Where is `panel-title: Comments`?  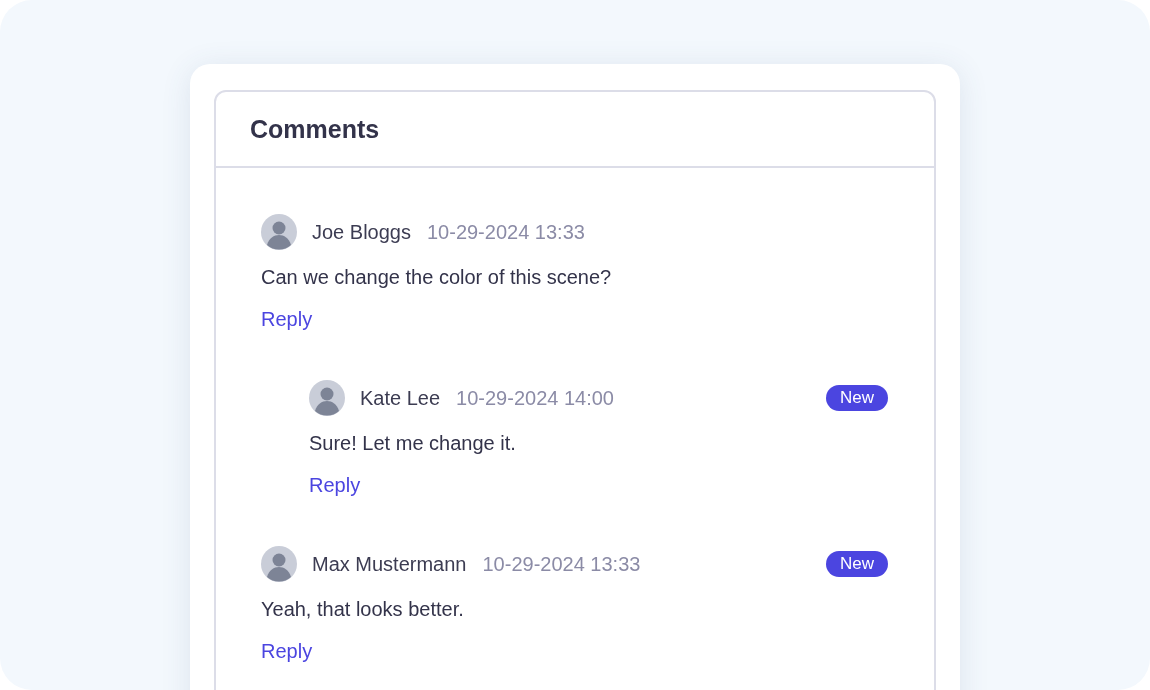
panel-title: Comments is located at coordinates (315, 129).